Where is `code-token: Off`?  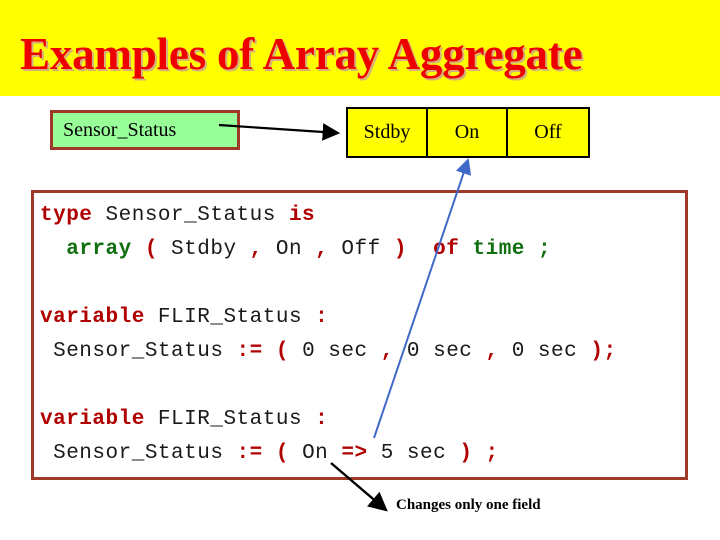 code-token: Off is located at coordinates (361, 249).